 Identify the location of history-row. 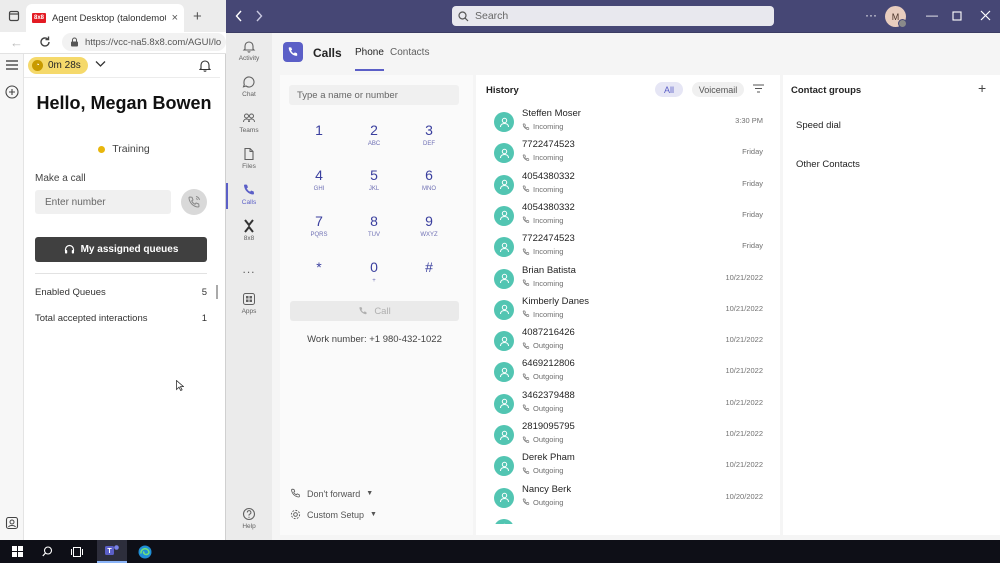
(628, 518).